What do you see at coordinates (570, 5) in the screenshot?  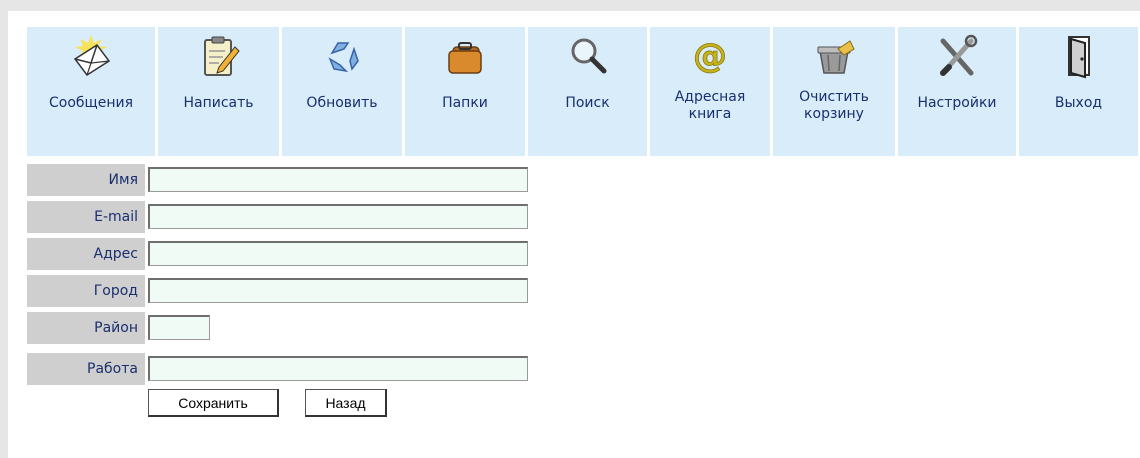 I see `top-border` at bounding box center [570, 5].